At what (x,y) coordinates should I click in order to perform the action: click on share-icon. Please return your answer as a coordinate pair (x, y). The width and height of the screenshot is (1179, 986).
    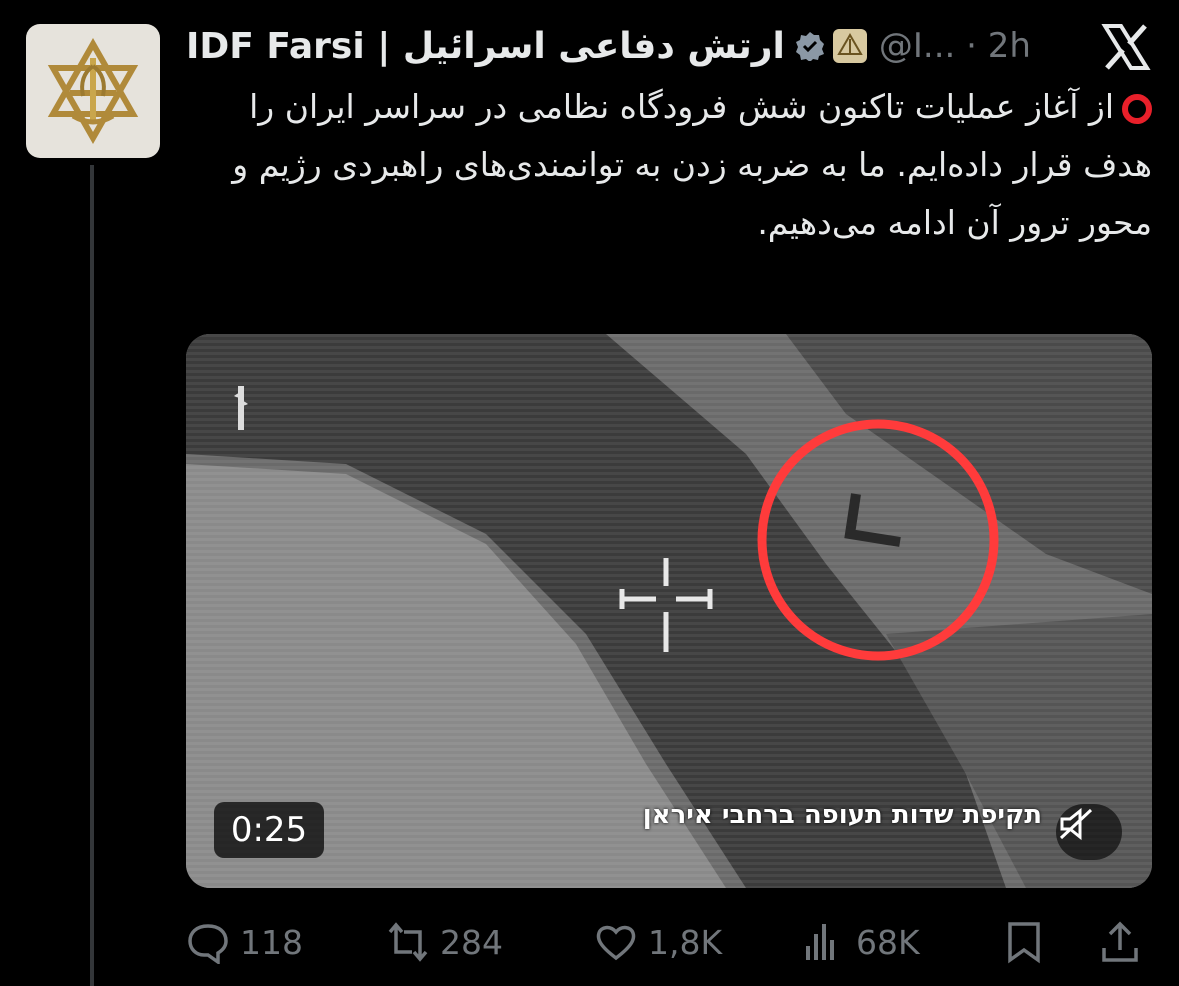
    Looking at the image, I should click on (1120, 941).